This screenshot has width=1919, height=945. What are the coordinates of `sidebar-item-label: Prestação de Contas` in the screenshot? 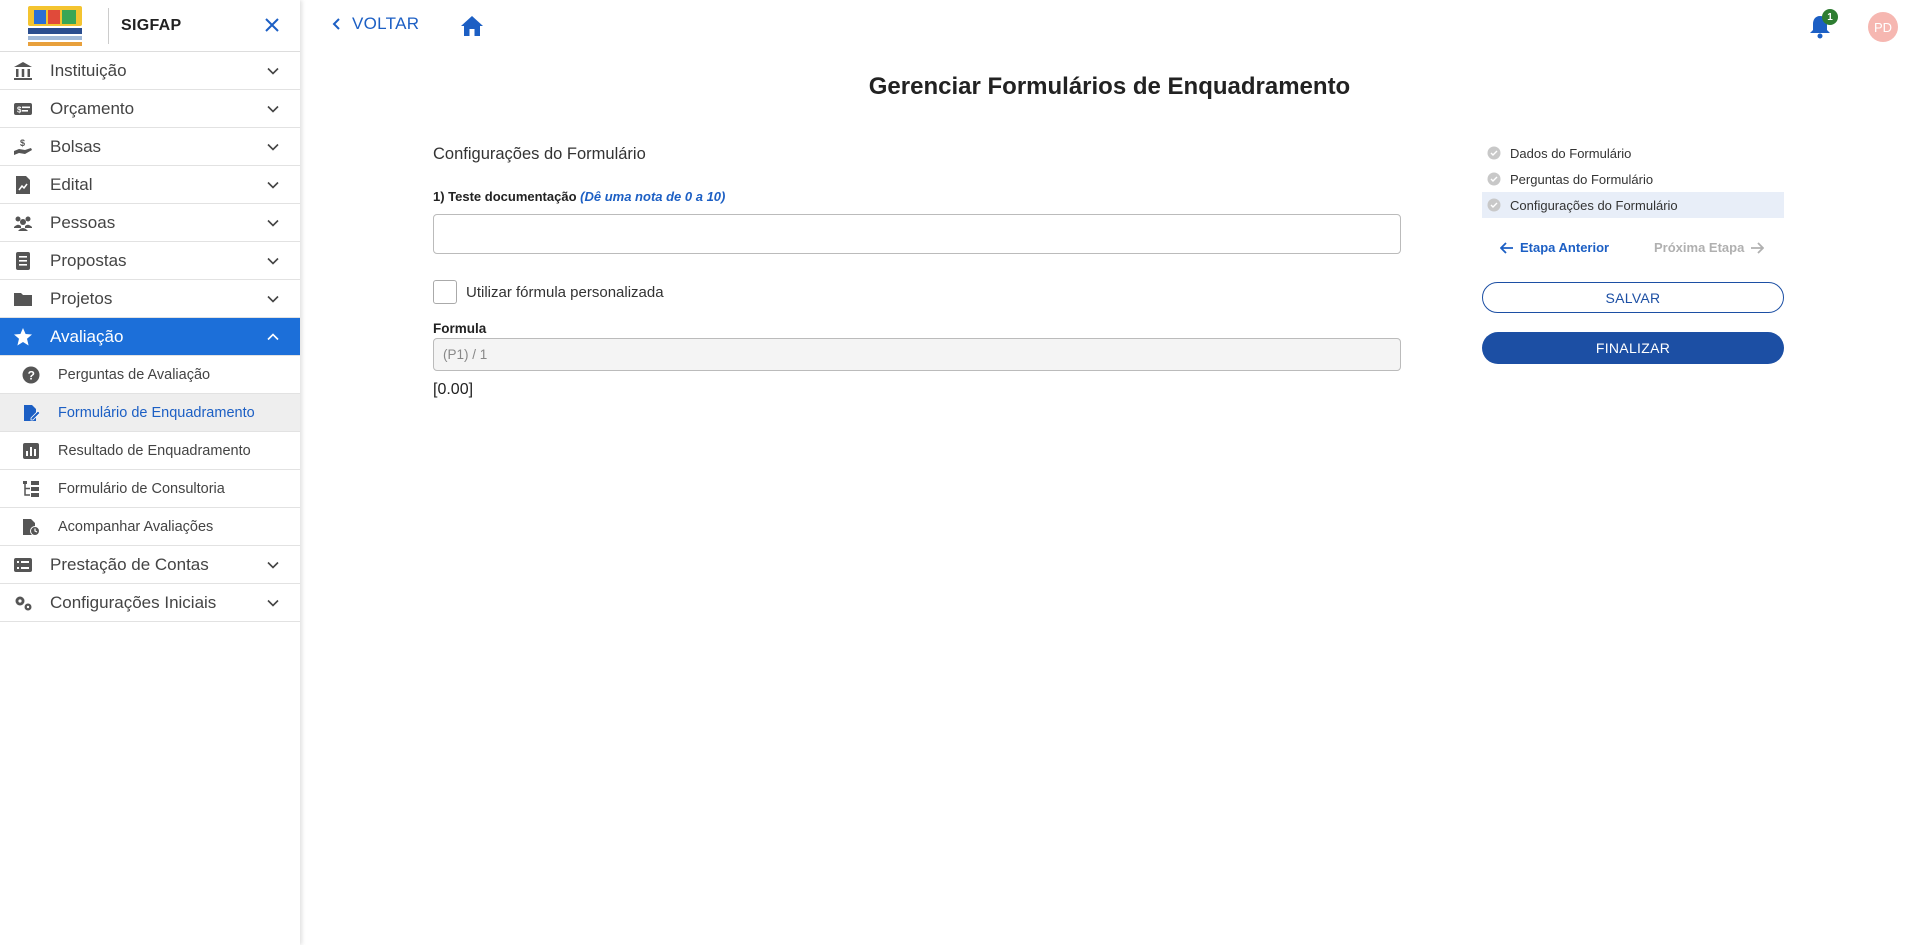 It's located at (129, 564).